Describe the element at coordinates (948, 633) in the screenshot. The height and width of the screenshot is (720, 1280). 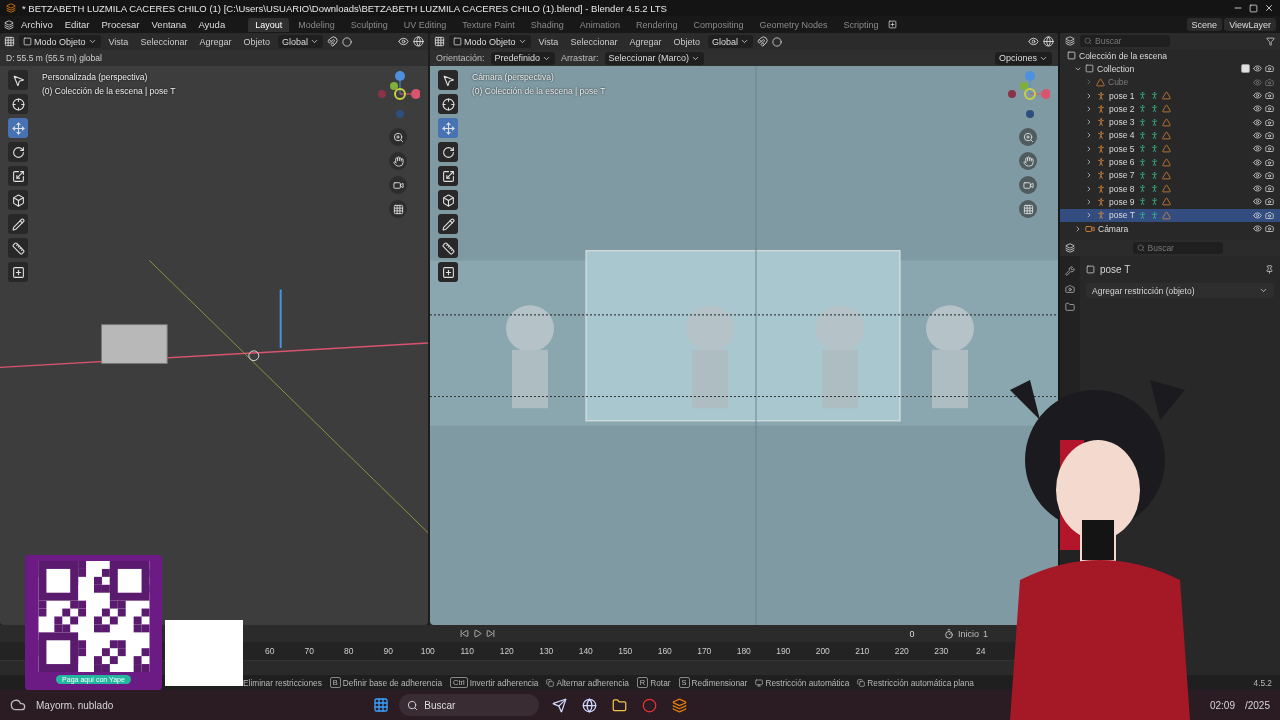
I see `timer-icon` at that location.